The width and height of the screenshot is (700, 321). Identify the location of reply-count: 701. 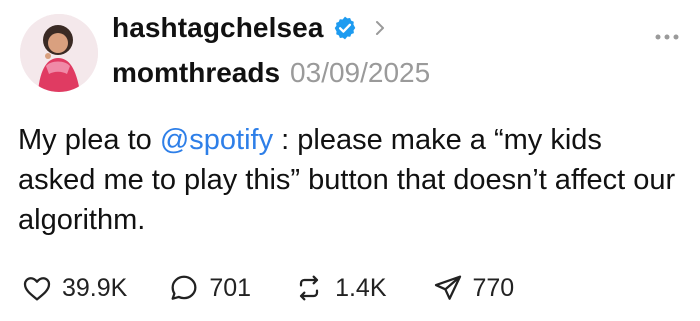
(230, 287).